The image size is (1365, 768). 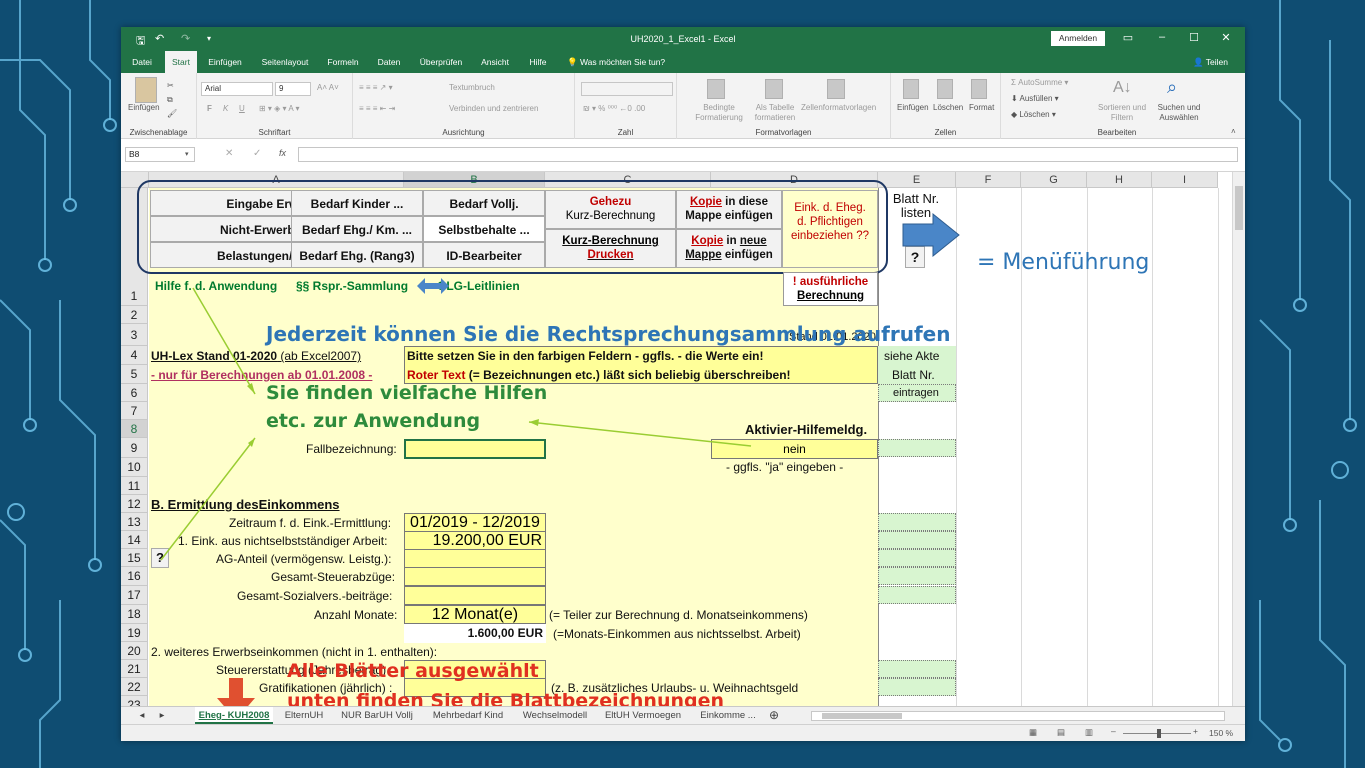 I want to click on border-icon: ⊞ ▾ ◈ ▾ A ▾, so click(x=279, y=108).